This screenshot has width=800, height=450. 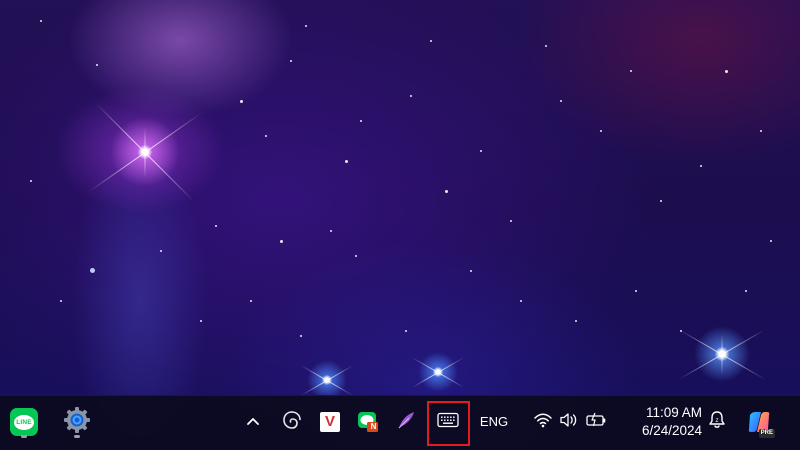 I want to click on quick-settings-button, so click(x=570, y=422).